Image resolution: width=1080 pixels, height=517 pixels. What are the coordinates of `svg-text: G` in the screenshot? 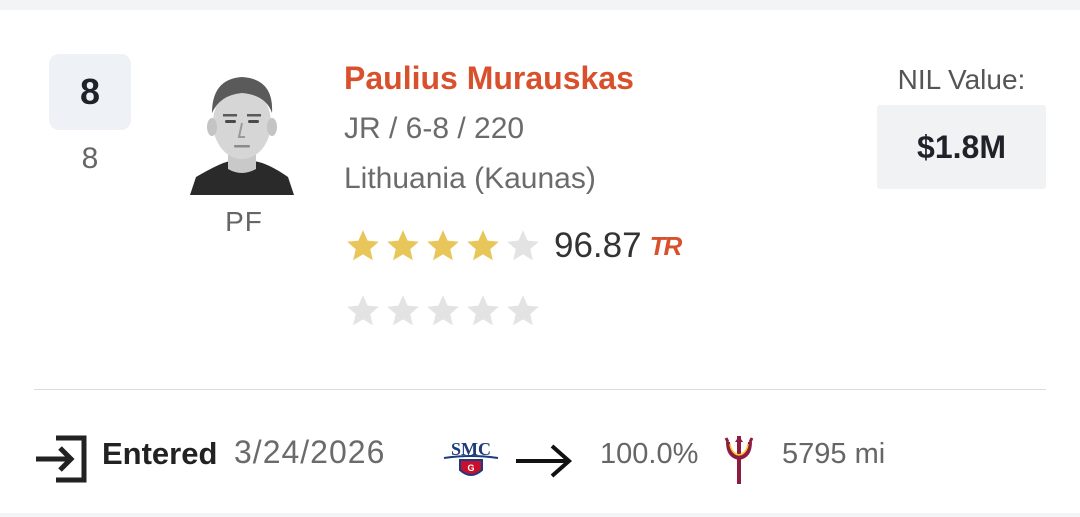 It's located at (470, 468).